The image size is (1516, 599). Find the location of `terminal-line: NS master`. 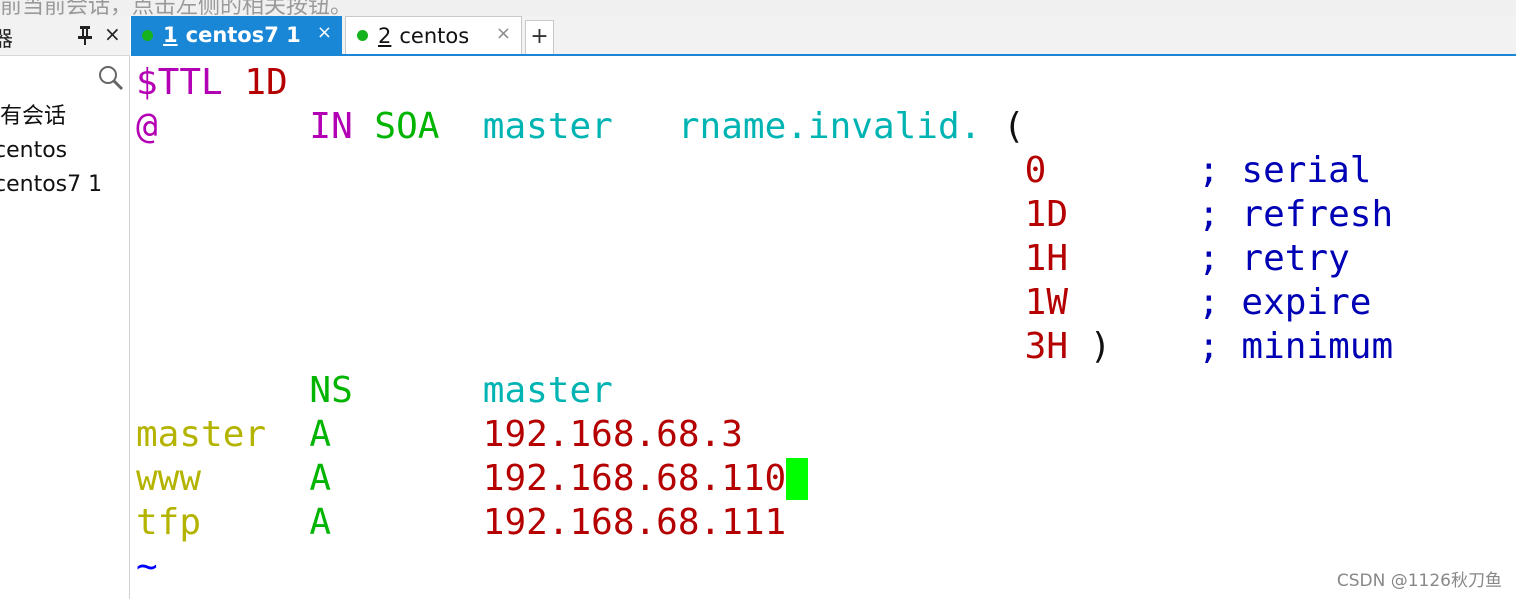

terminal-line: NS master is located at coordinates (374, 391).